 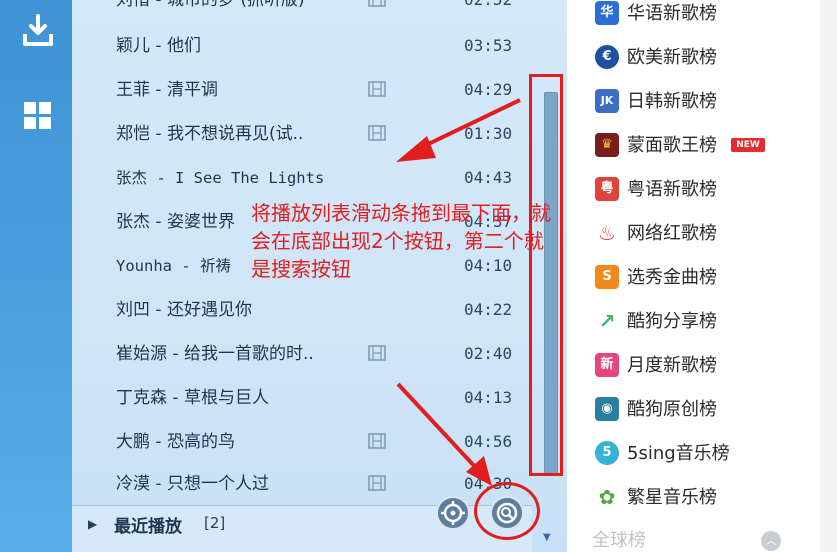 I want to click on chart-item-share: ↗ 酷狗分享榜, so click(x=702, y=322).